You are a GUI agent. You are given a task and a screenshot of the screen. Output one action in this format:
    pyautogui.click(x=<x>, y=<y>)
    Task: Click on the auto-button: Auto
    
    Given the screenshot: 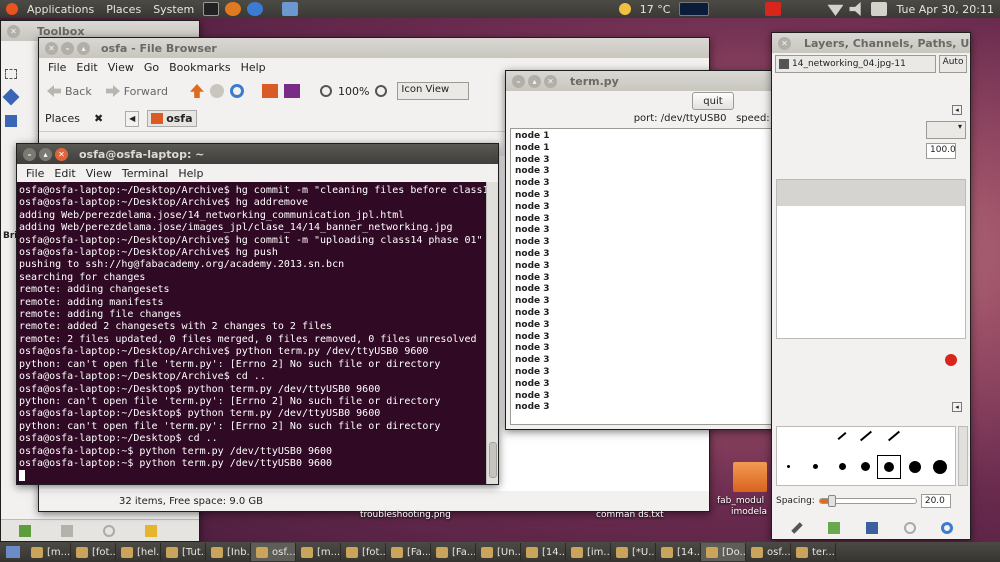 What is the action you would take?
    pyautogui.click(x=952, y=64)
    